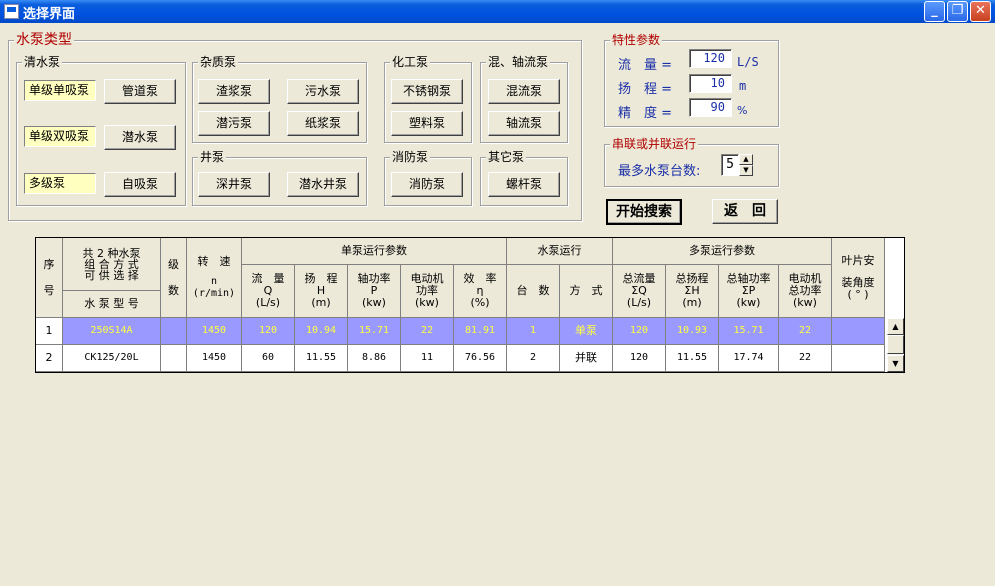 Image resolution: width=995 pixels, height=586 pixels. What do you see at coordinates (174, 331) in the screenshot?
I see `row1-stage` at bounding box center [174, 331].